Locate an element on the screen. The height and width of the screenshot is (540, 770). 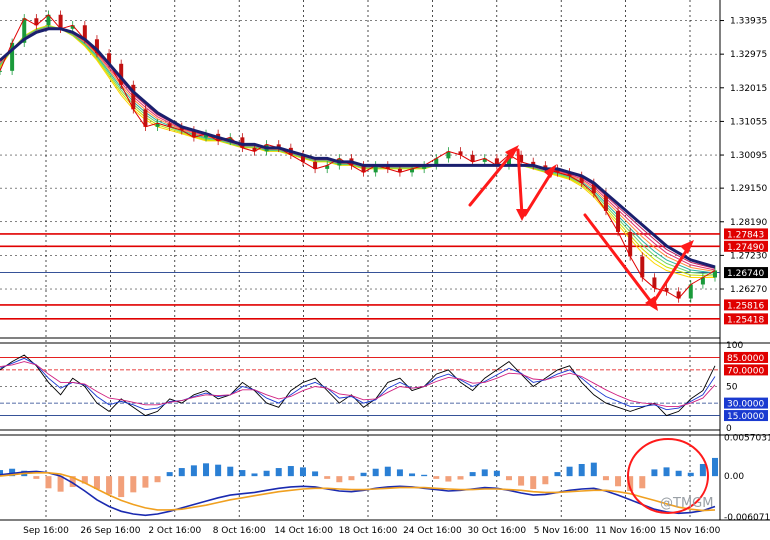
y-tick-label: 1.32015 is located at coordinates (748, 89).